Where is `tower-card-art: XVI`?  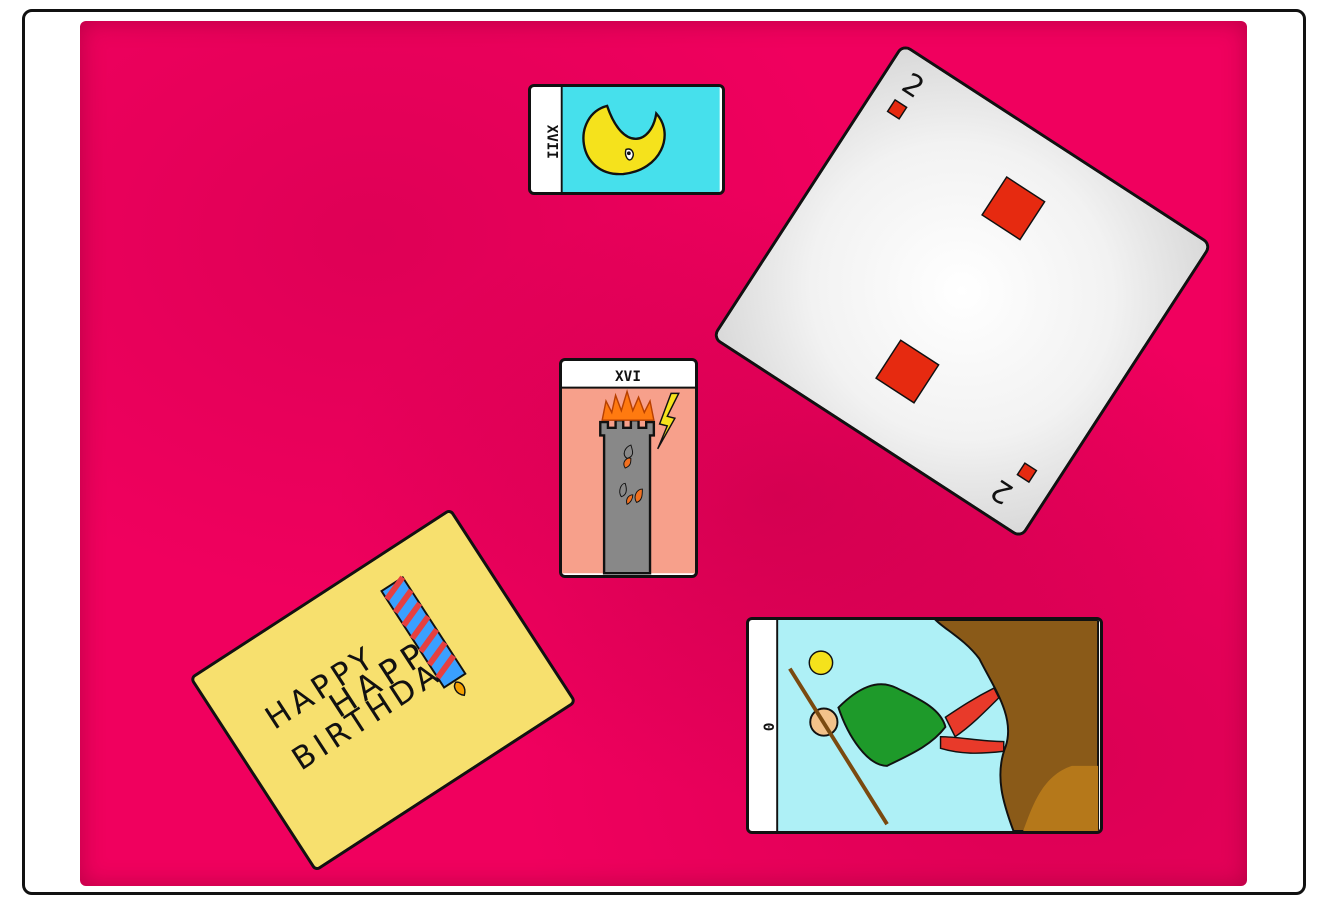
tower-card-art: XVI is located at coordinates (628, 472).